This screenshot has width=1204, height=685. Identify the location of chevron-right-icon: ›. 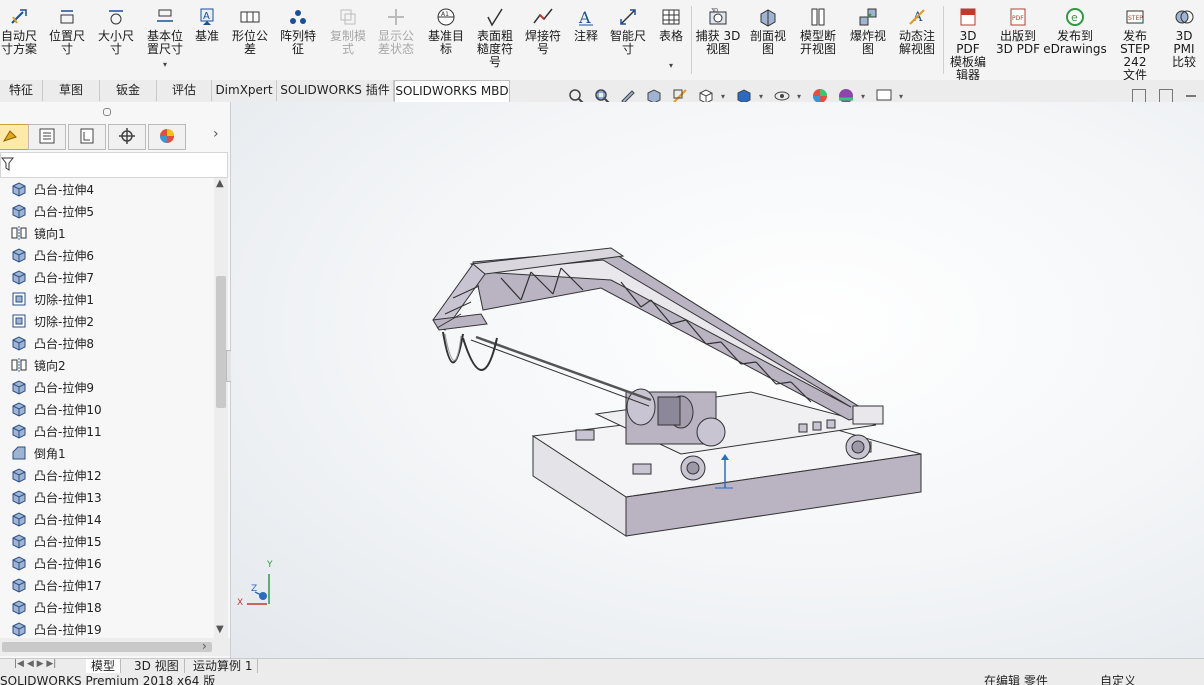
(216, 134).